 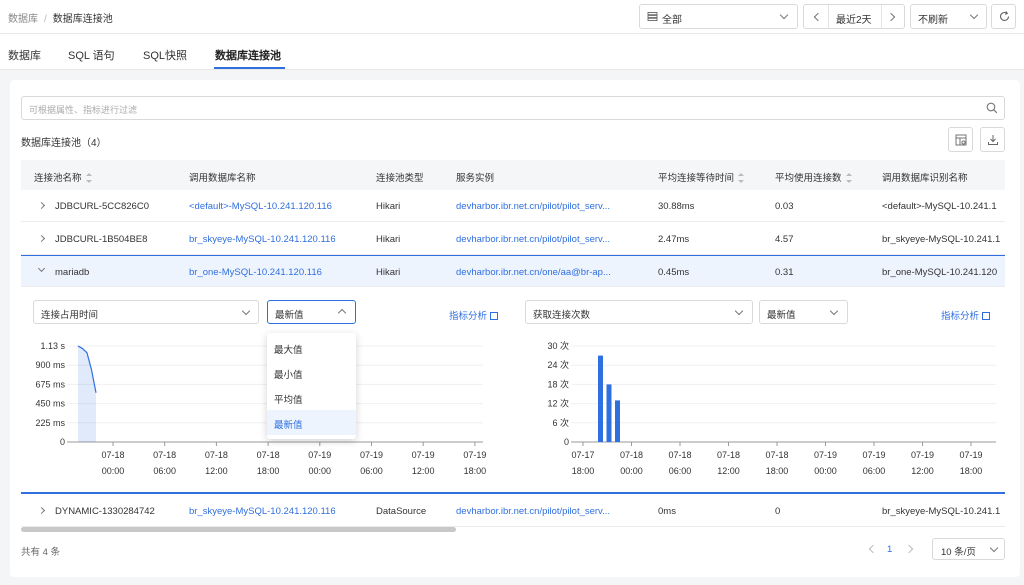 What do you see at coordinates (803, 312) in the screenshot?
I see `aggregation-select-right: 最新值` at bounding box center [803, 312].